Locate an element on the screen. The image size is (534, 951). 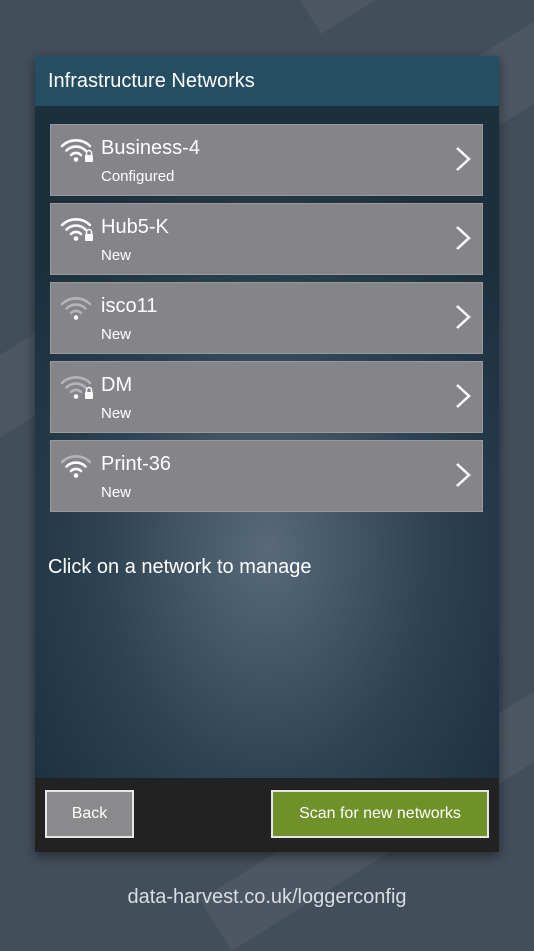
instruction-text: Click on a network to manage is located at coordinates (180, 567).